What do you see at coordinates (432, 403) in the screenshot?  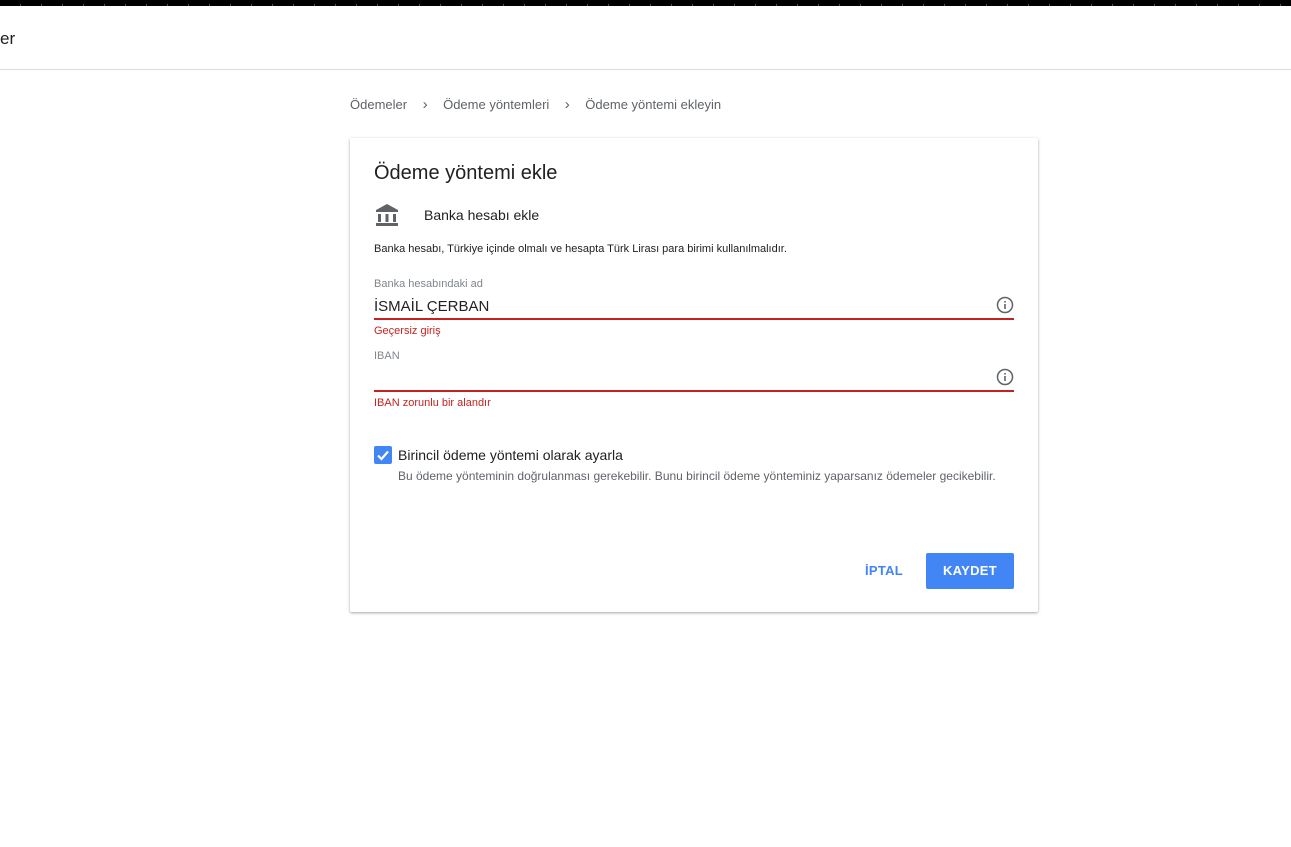 I see `iban-error: IBAN zorunlu bir alandır` at bounding box center [432, 403].